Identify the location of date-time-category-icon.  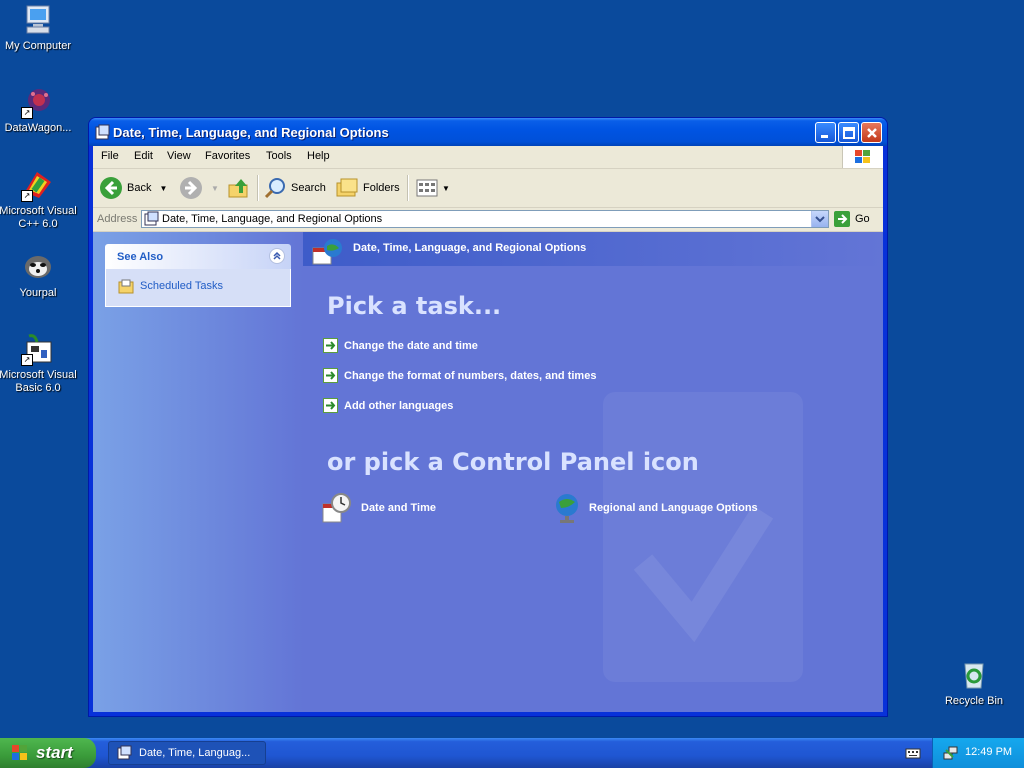
(327, 252).